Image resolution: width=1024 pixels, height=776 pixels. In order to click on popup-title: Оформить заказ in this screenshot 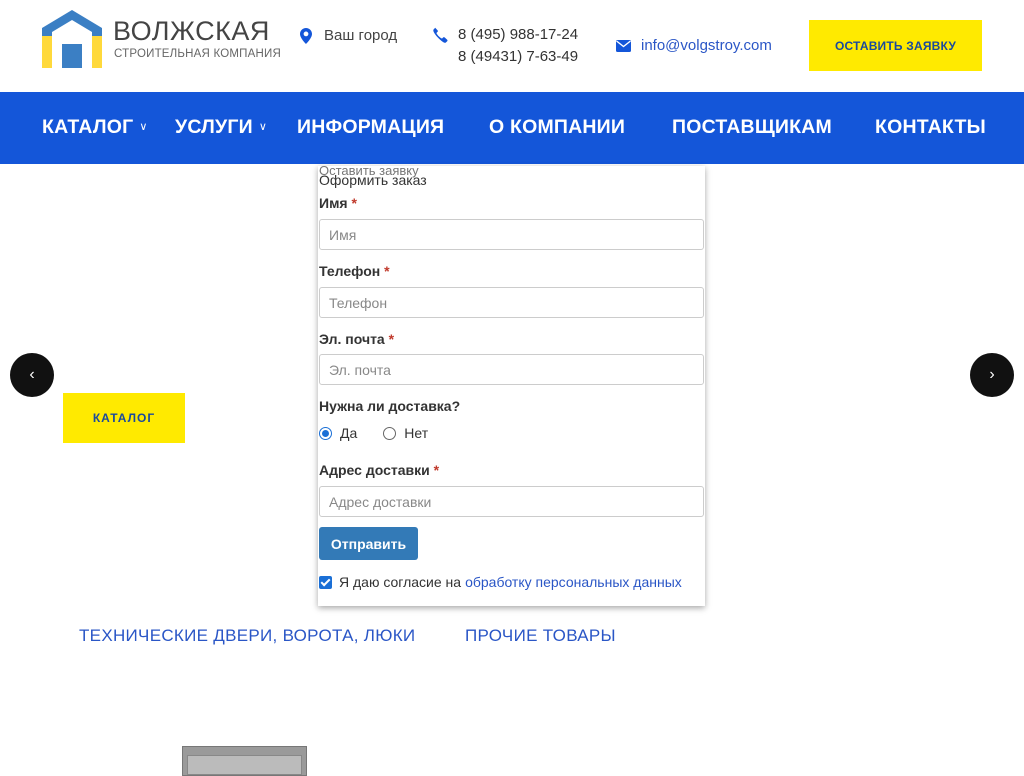, I will do `click(373, 180)`.